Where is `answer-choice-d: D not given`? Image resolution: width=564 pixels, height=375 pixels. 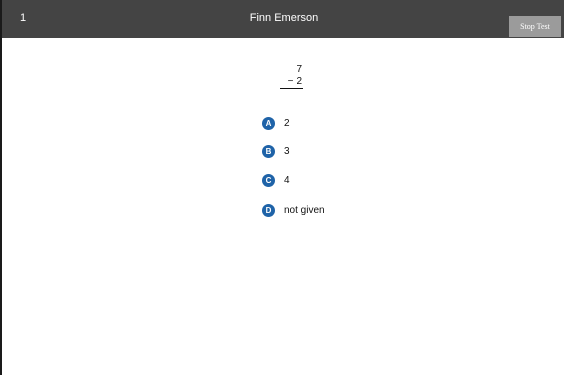 answer-choice-d: D not given is located at coordinates (293, 210).